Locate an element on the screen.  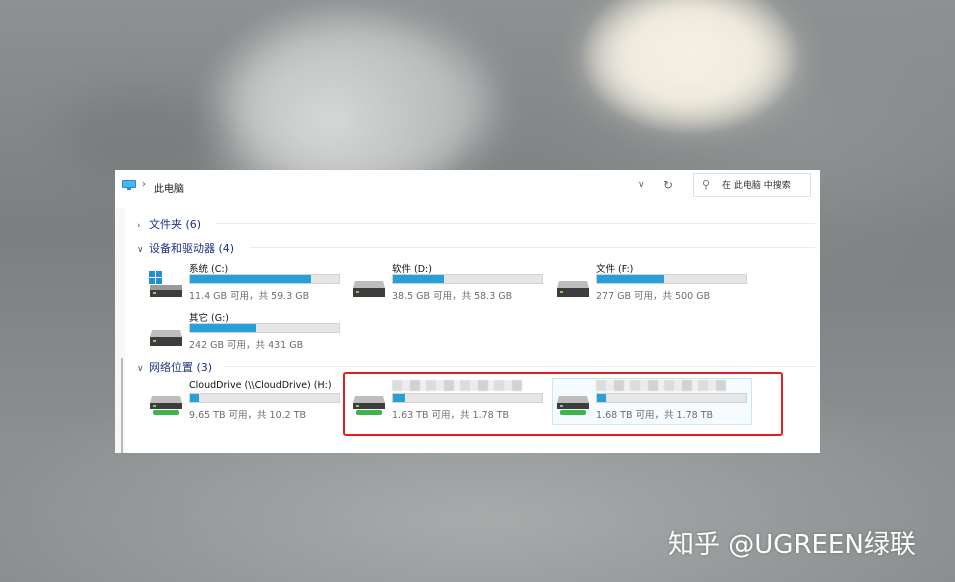
address-bar: › 此电脑 ∨ ↻ ⚲ is located at coordinates (467, 185).